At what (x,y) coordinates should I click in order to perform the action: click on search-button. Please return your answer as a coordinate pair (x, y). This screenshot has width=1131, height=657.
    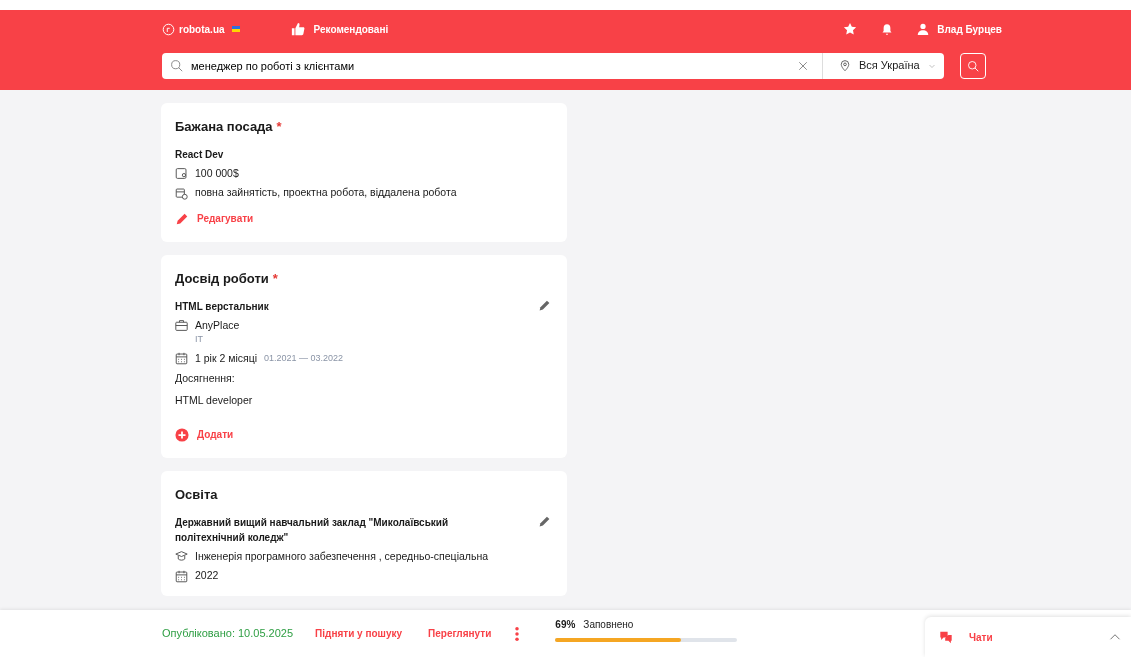
    Looking at the image, I should click on (973, 65).